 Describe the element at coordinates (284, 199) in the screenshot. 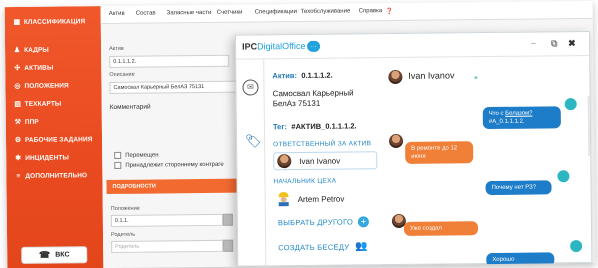

I see `worker-avatar-icon` at that location.